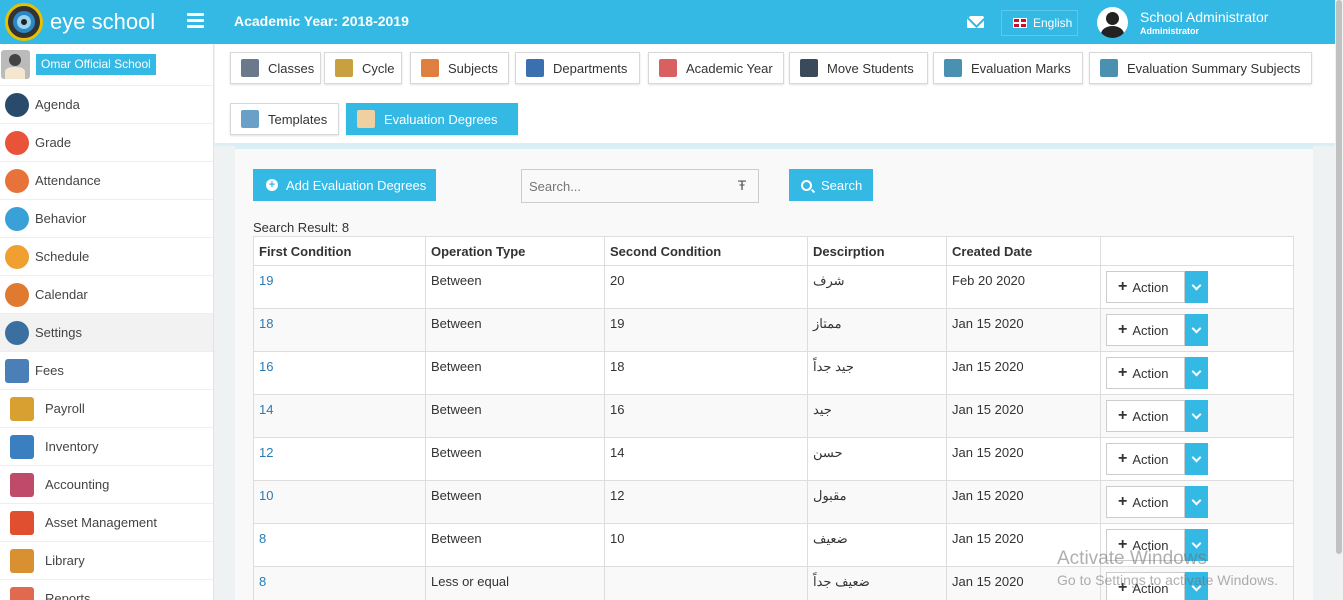  What do you see at coordinates (858, 68) in the screenshot?
I see `tab-move-students: Move Students` at bounding box center [858, 68].